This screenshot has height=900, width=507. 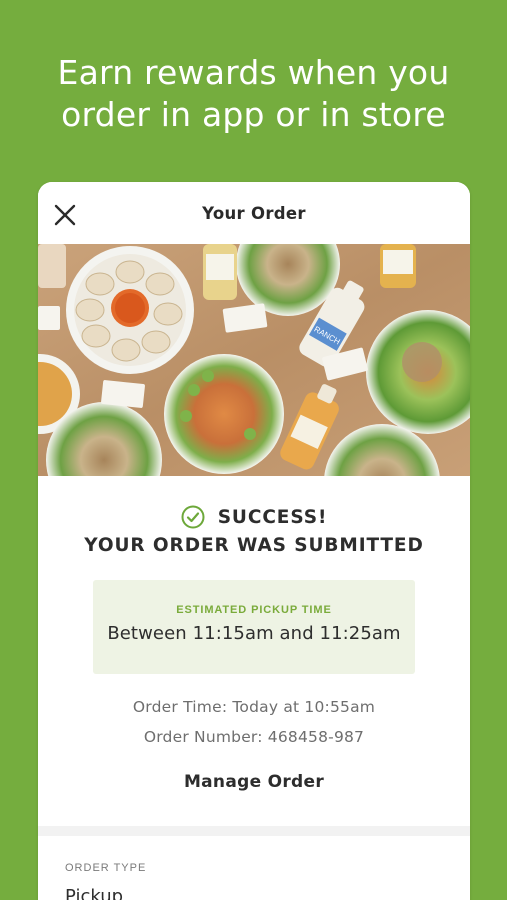 What do you see at coordinates (254, 831) in the screenshot?
I see `section-divider` at bounding box center [254, 831].